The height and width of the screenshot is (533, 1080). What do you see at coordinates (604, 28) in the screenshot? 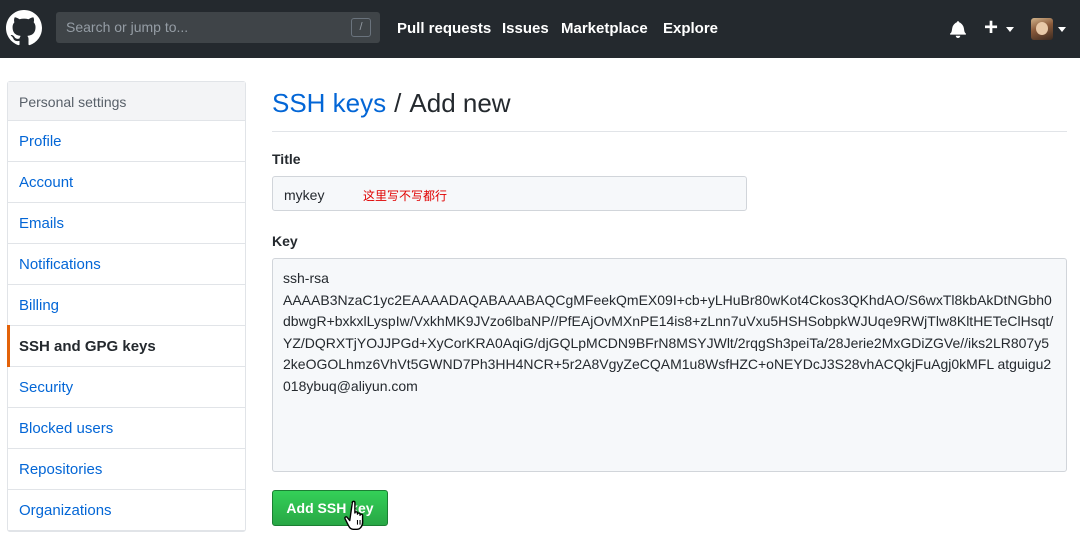
I see `nav-marketplace: Marketplace` at bounding box center [604, 28].